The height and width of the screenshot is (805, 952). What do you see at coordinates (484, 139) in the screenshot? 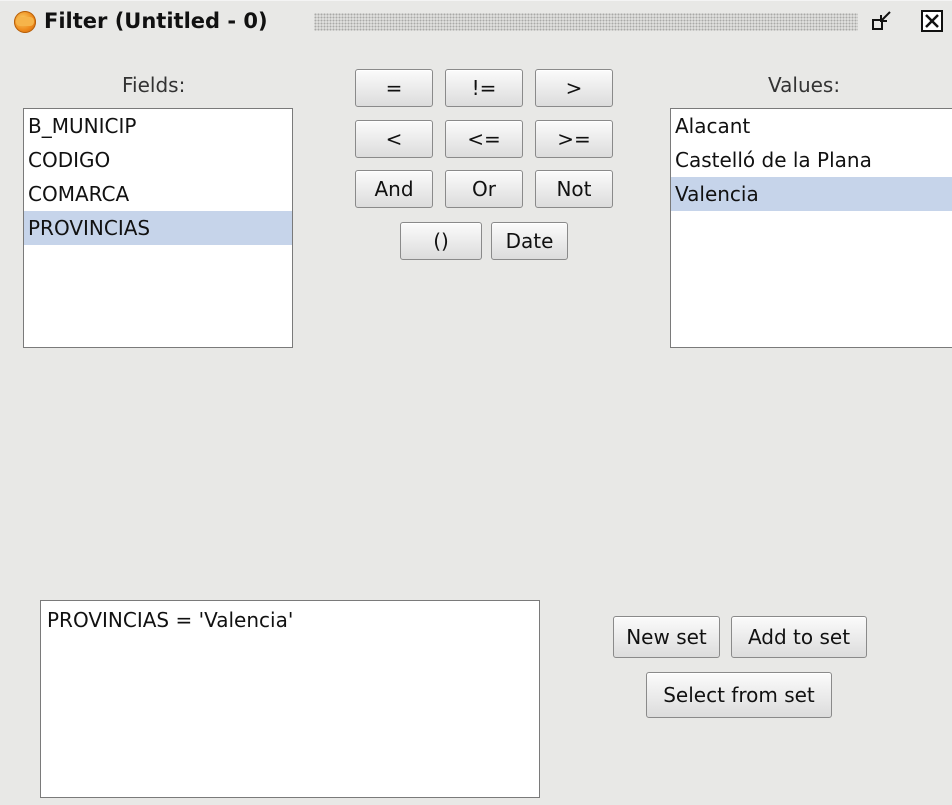
I see `less-equal-button: <=` at bounding box center [484, 139].